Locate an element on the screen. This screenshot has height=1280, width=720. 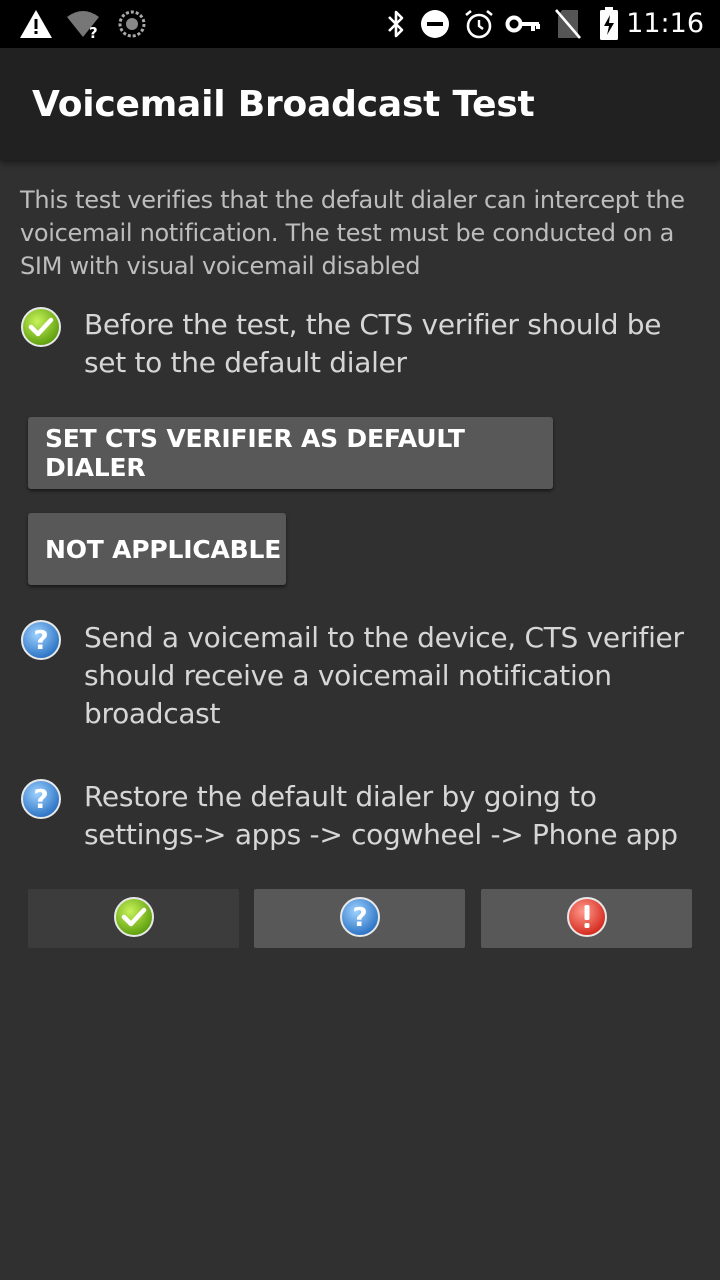
do-not-disturb-icon is located at coordinates (435, 24).